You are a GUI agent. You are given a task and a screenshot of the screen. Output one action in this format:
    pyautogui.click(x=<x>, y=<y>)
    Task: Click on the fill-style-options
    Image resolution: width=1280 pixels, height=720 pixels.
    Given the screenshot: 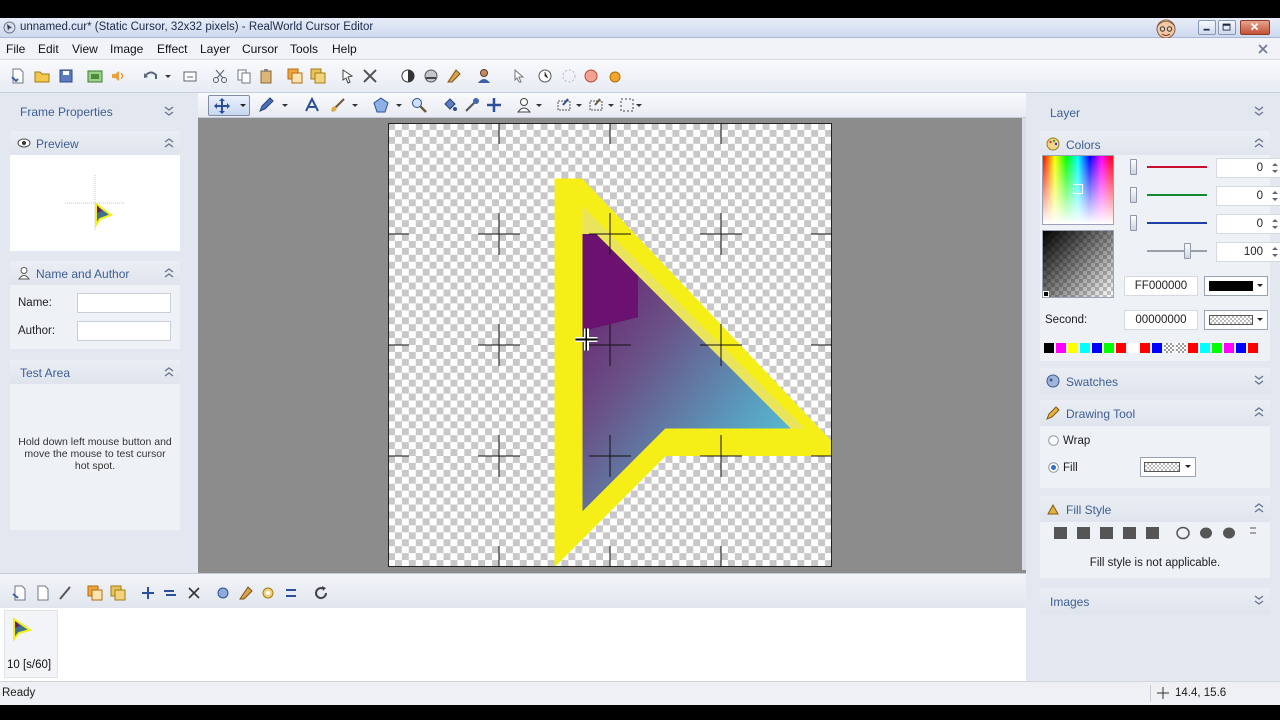 What is the action you would take?
    pyautogui.click(x=1157, y=533)
    